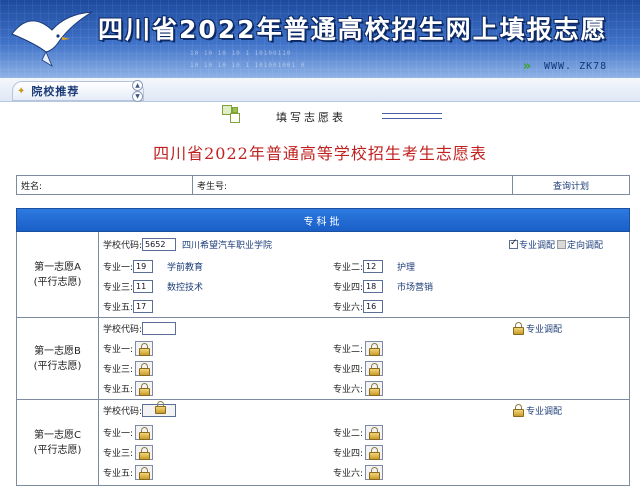 This screenshot has height=486, width=640. I want to click on major-row: 专业六: 16, so click(358, 306).